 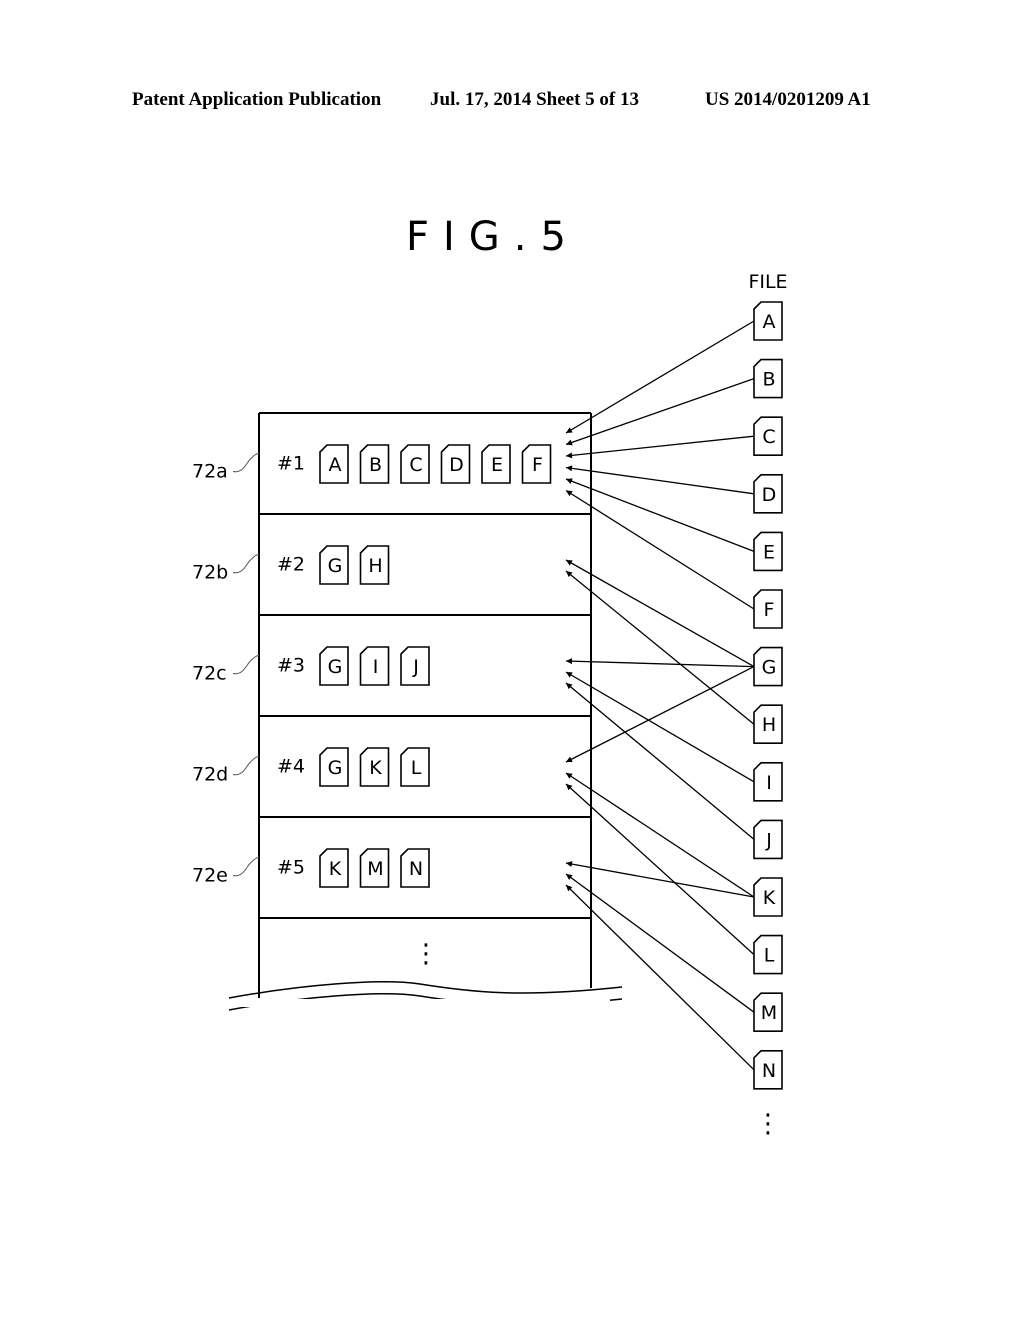 What do you see at coordinates (767, 282) in the screenshot?
I see `file-column-label: FILE` at bounding box center [767, 282].